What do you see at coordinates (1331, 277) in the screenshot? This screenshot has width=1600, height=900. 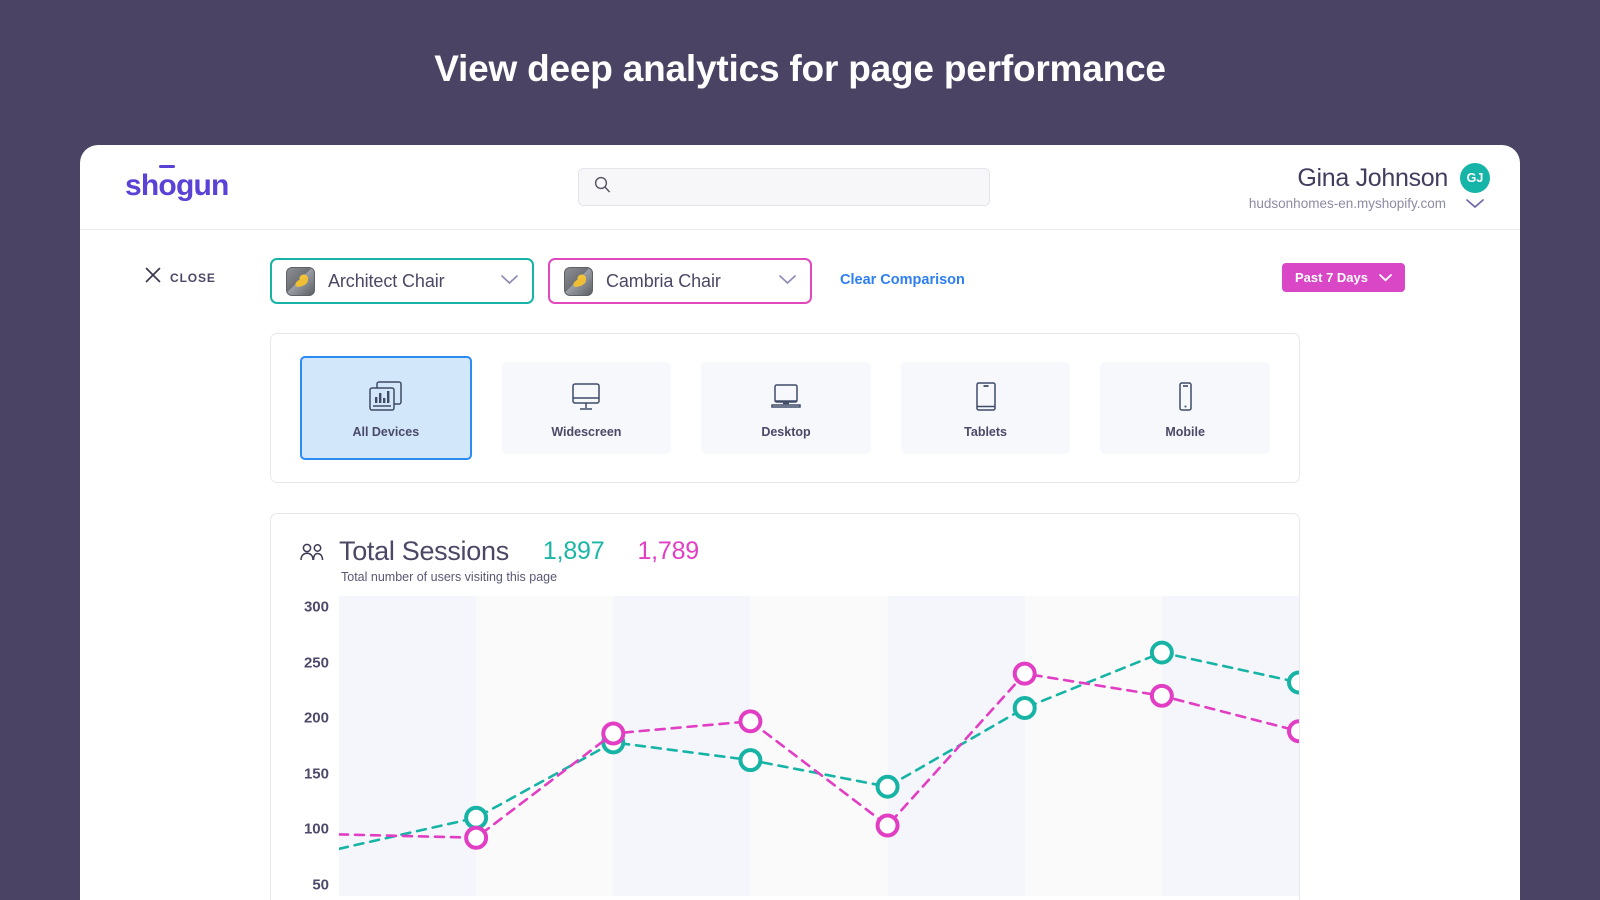 I see `date-range-label: Past 7 Days` at bounding box center [1331, 277].